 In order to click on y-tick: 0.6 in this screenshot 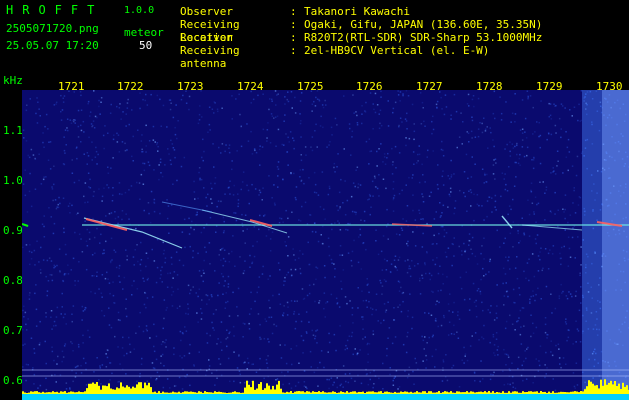, I will do `click(13, 380)`.